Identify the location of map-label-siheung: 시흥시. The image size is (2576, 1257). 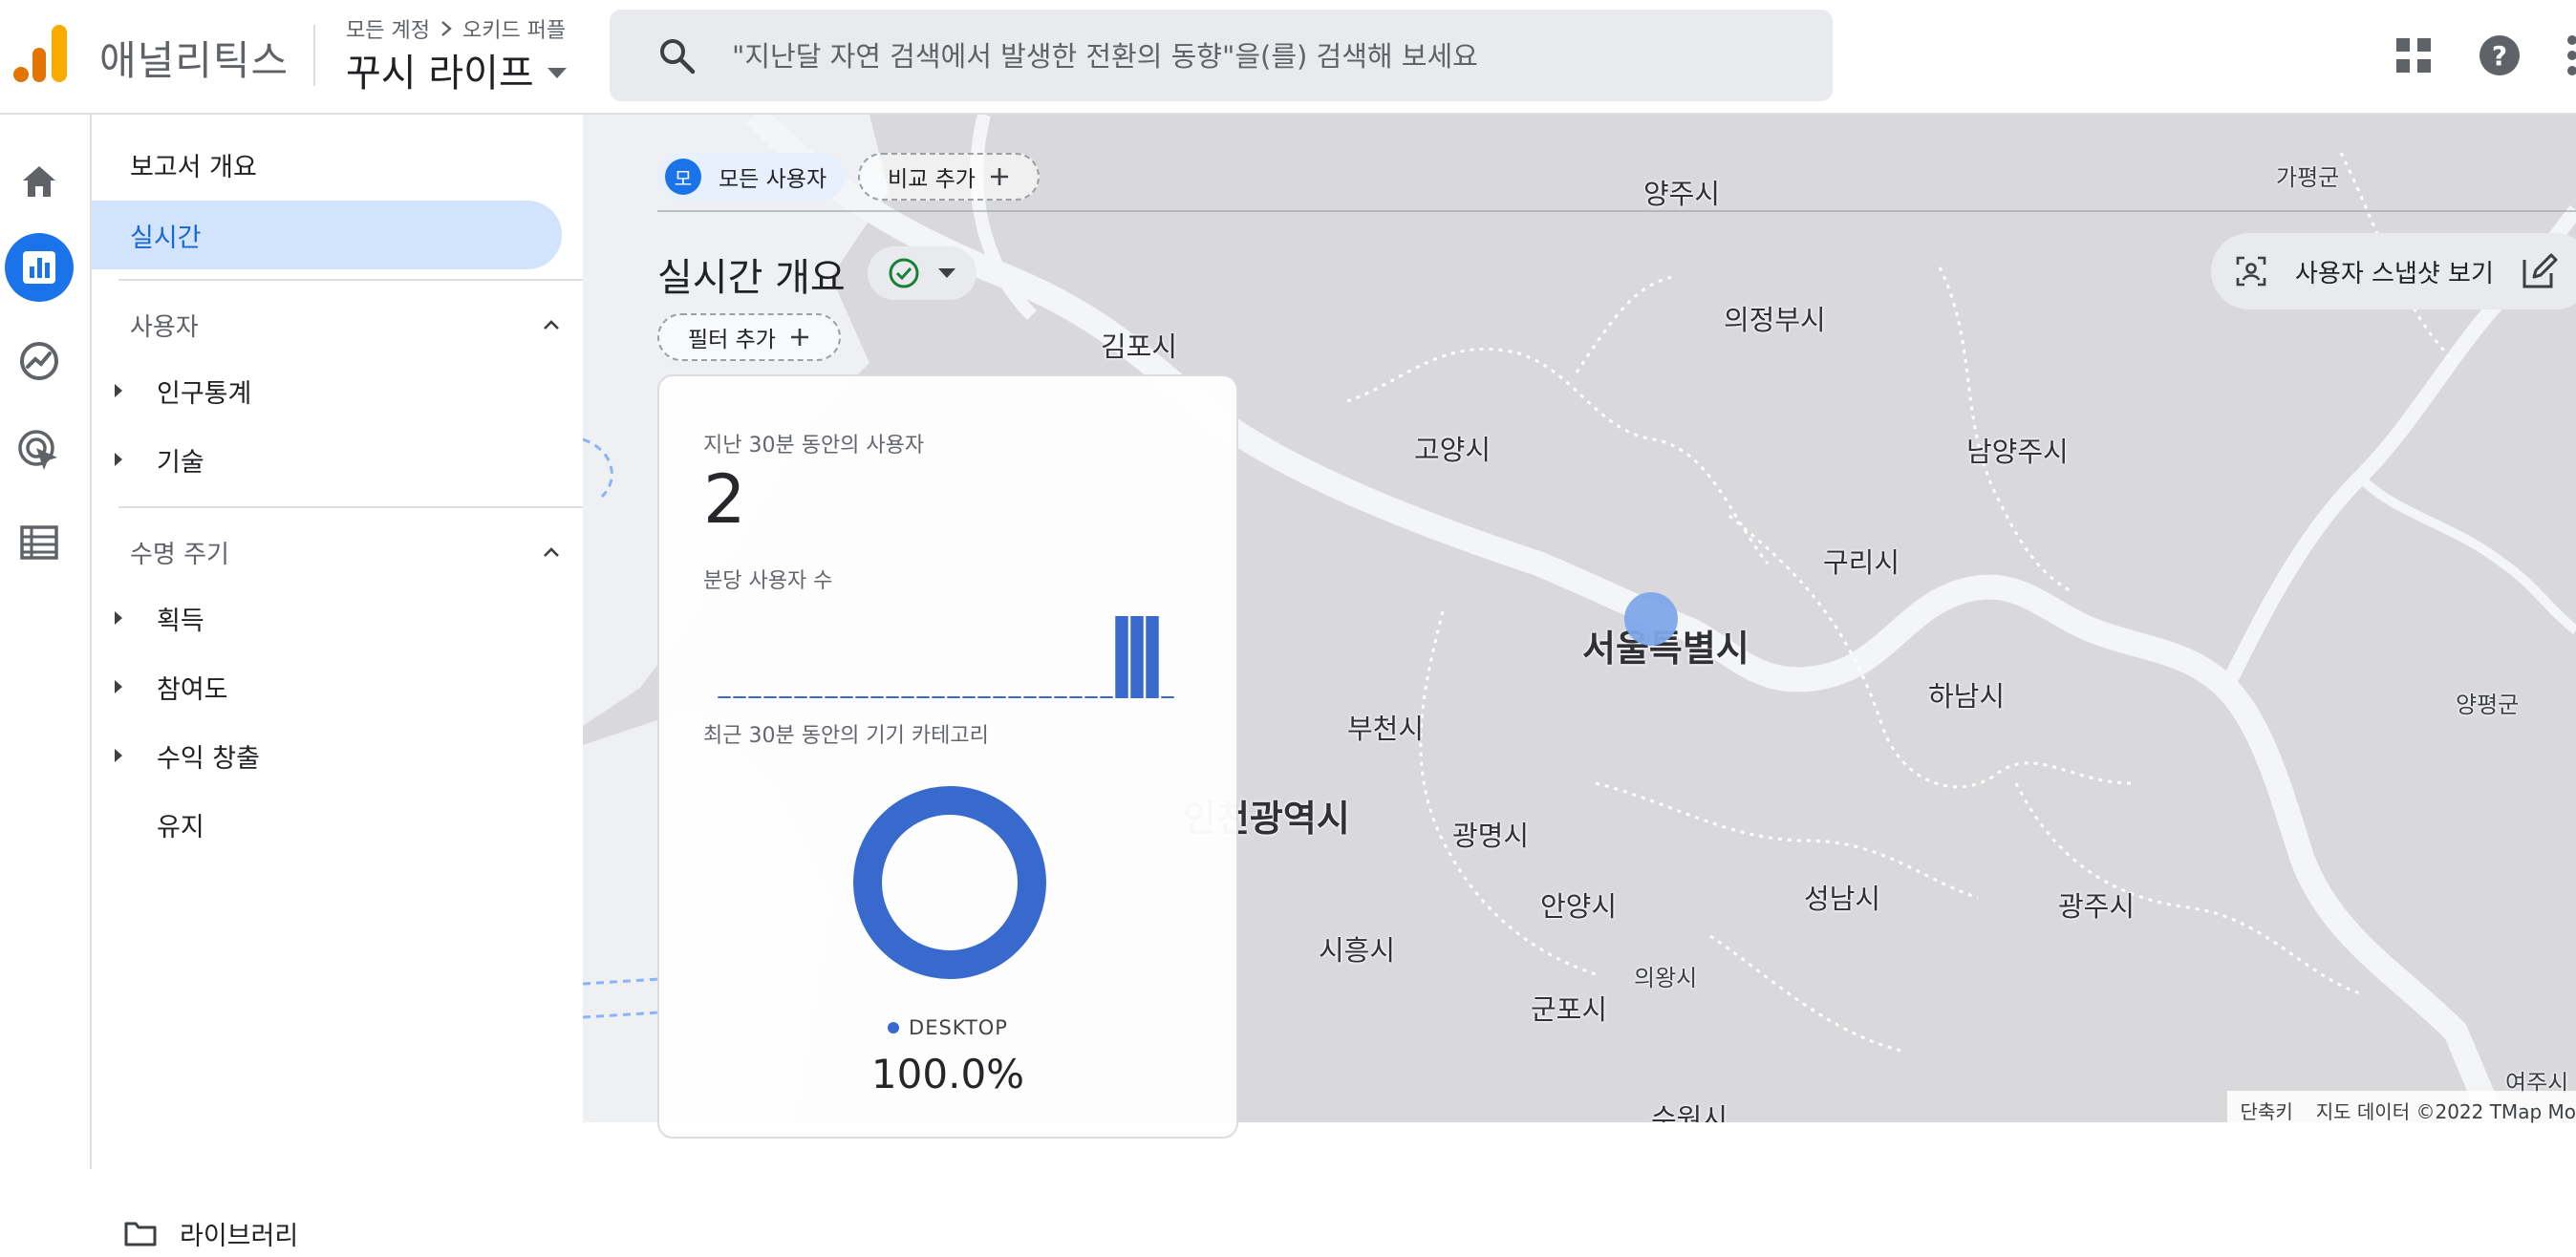
(1357, 950).